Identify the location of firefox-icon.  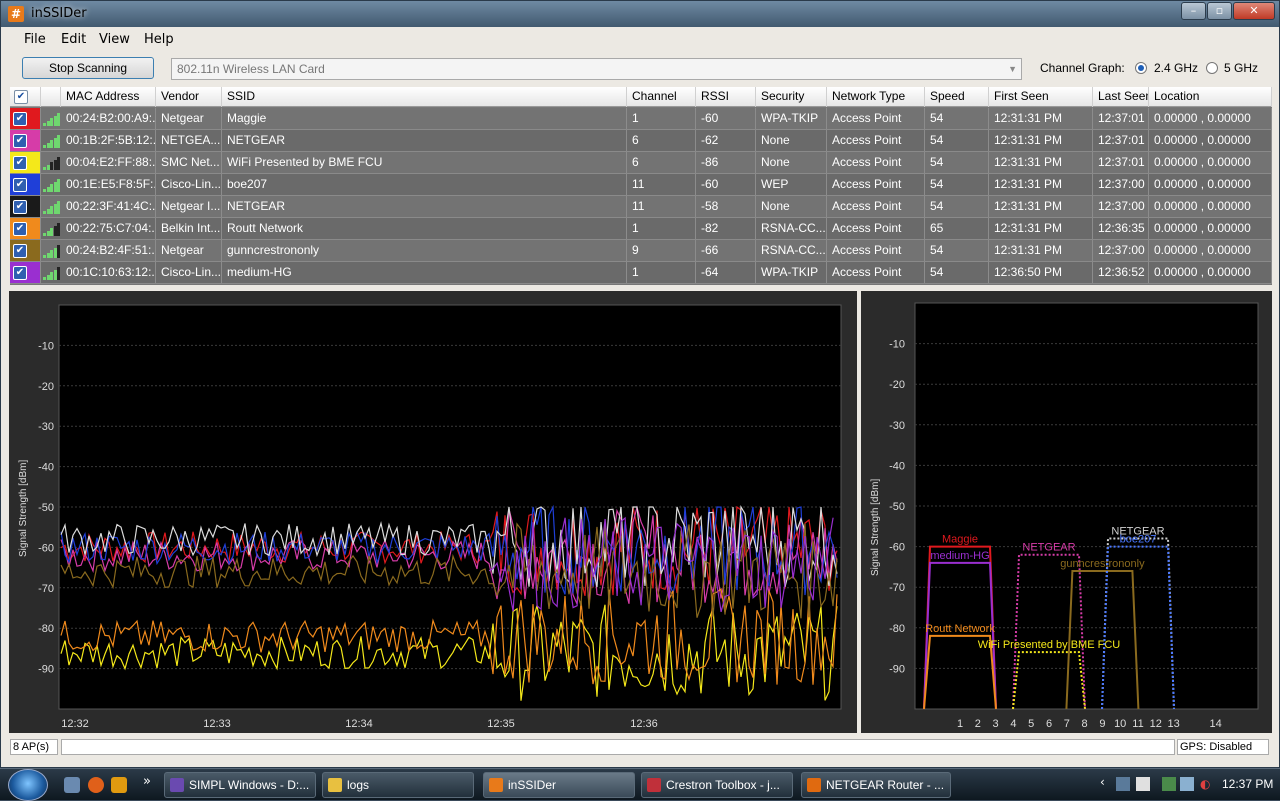
(96, 785).